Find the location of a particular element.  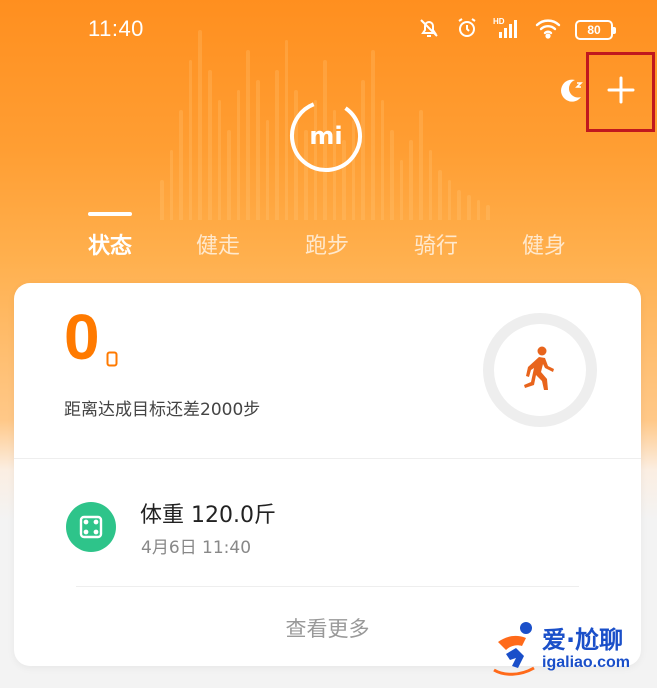

watermark-logo: 爱·尬聊 igaliao.com is located at coordinates (572, 651).